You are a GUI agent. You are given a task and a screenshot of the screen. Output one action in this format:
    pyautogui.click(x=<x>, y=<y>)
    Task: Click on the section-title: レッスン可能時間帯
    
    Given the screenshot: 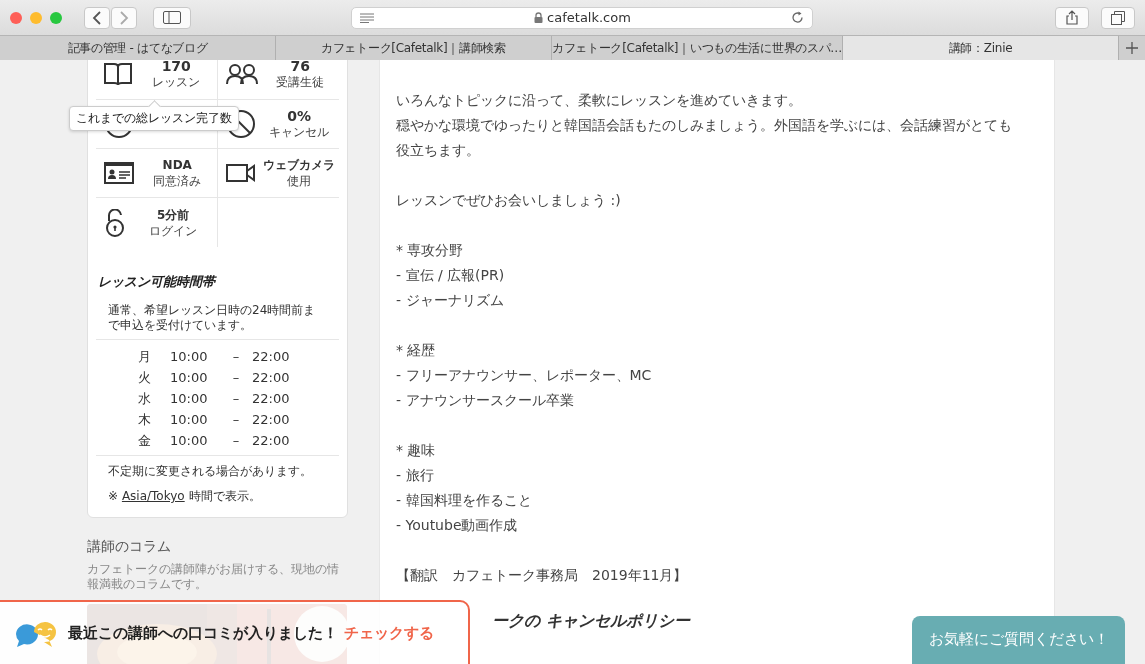 What is the action you would take?
    pyautogui.click(x=158, y=282)
    